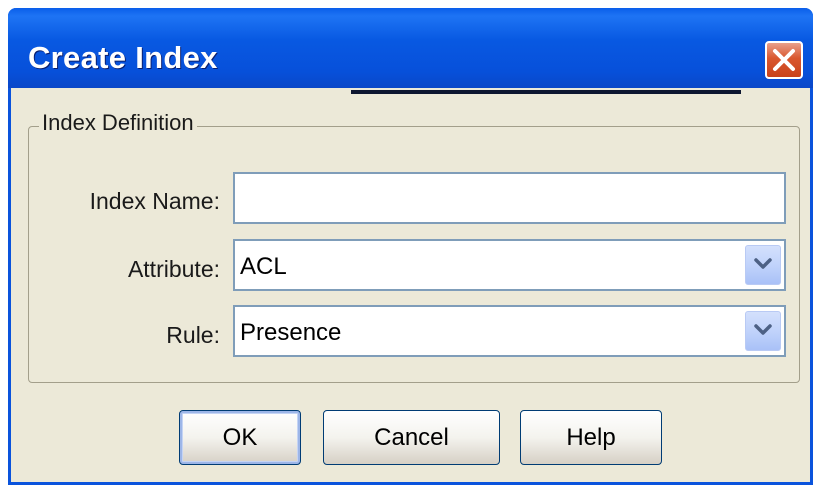  I want to click on window-title: Create Index, so click(123, 57).